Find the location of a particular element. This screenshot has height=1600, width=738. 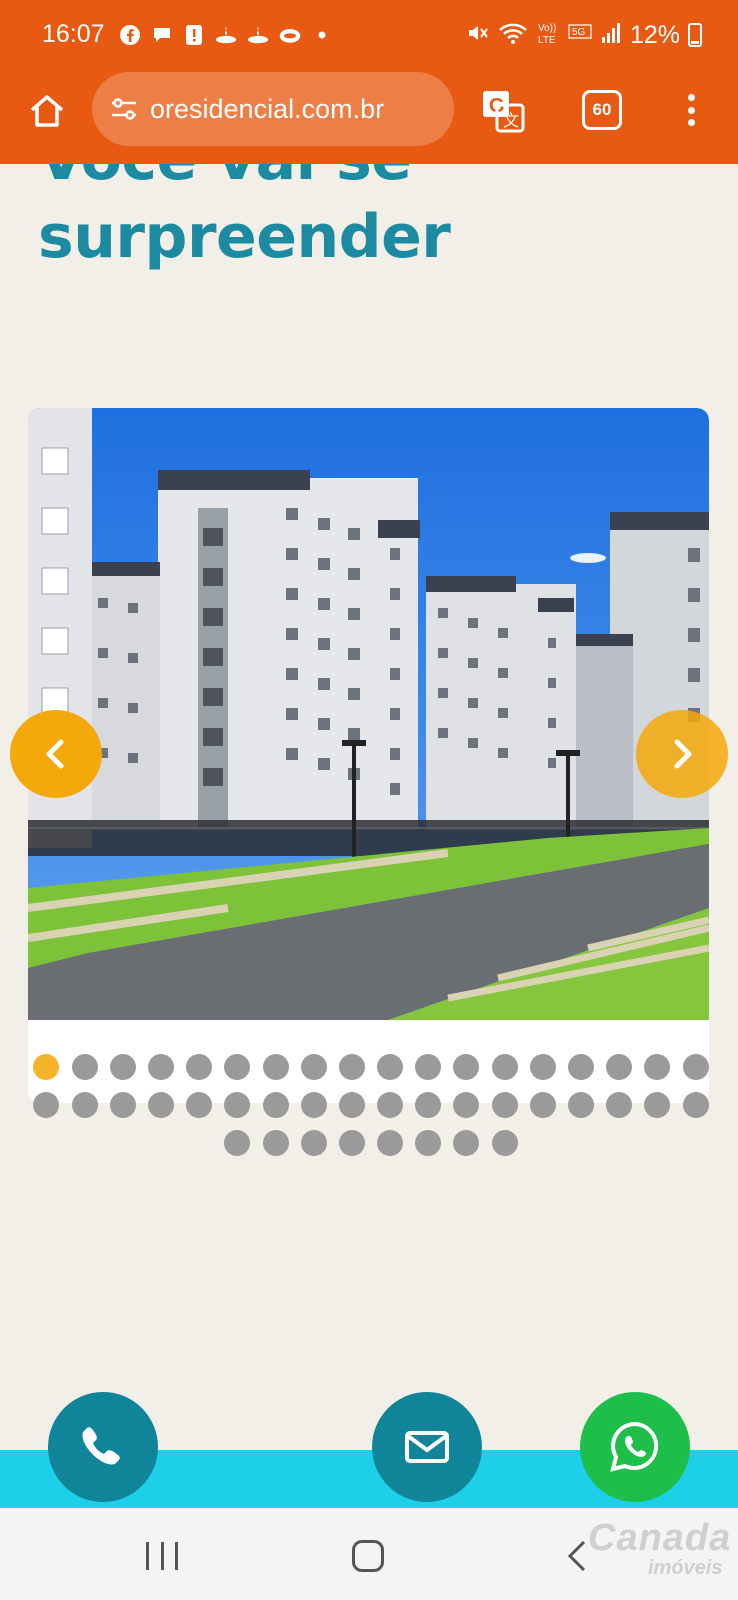

translate-button: G 文 is located at coordinates (503, 111).